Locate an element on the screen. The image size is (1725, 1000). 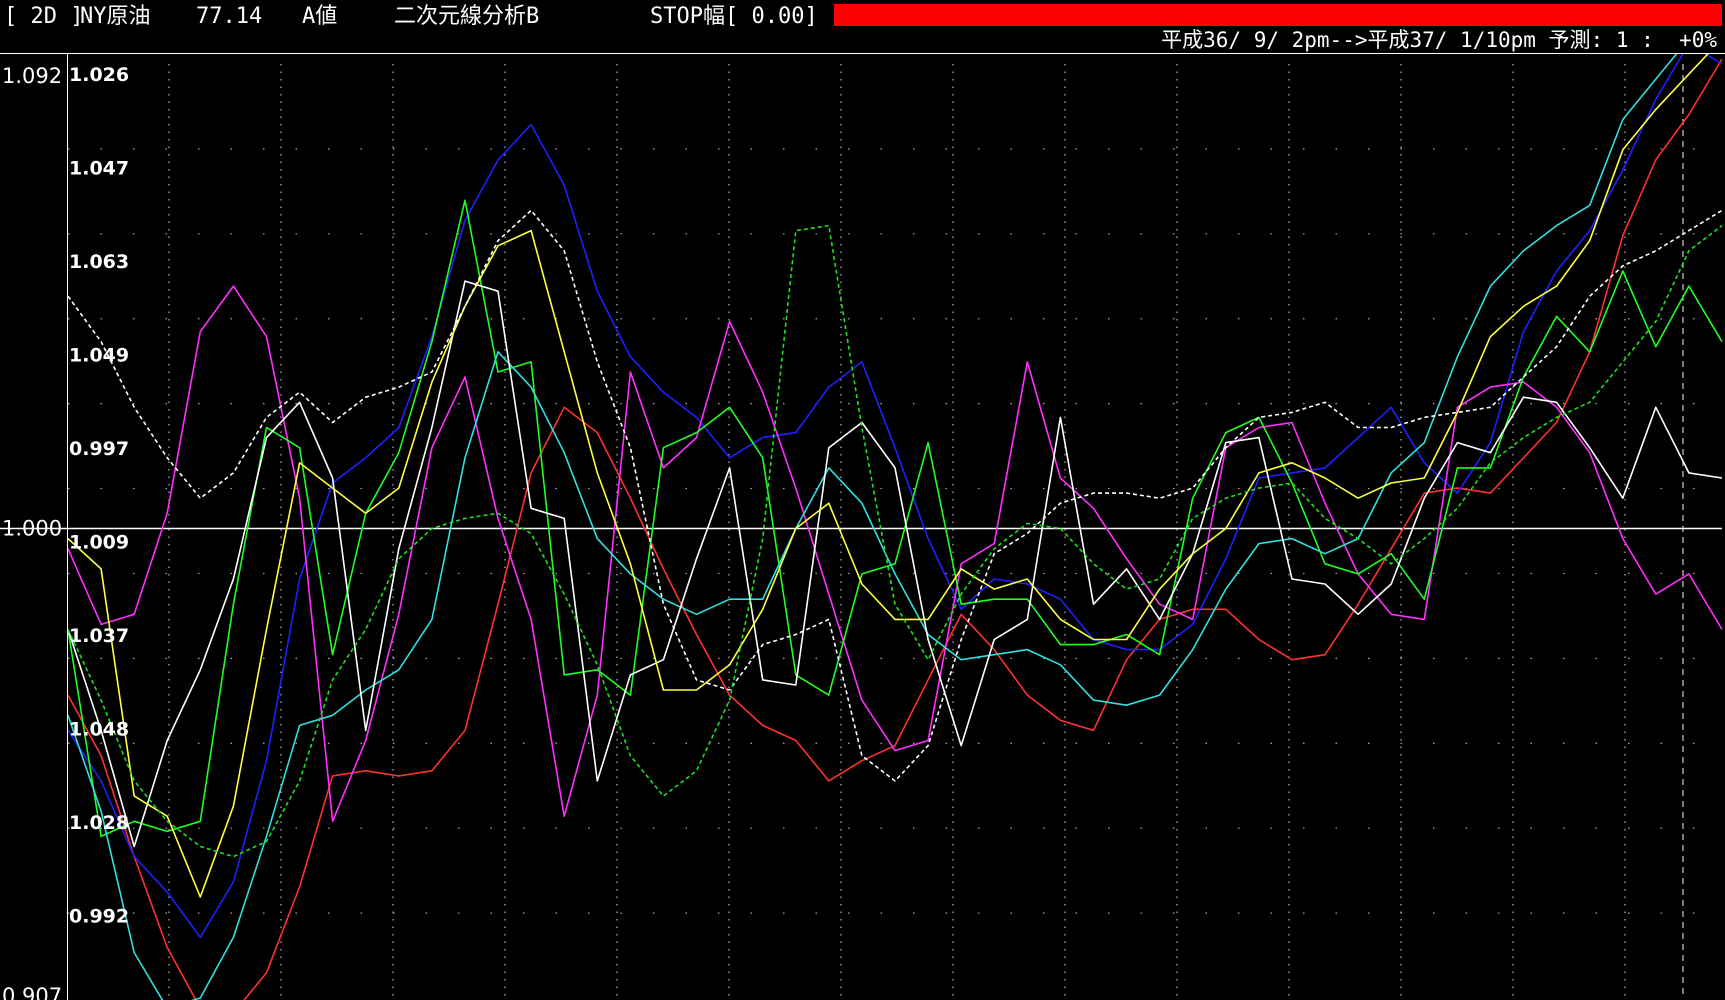
y-tick-label-outer: 1.000 is located at coordinates (32, 528).